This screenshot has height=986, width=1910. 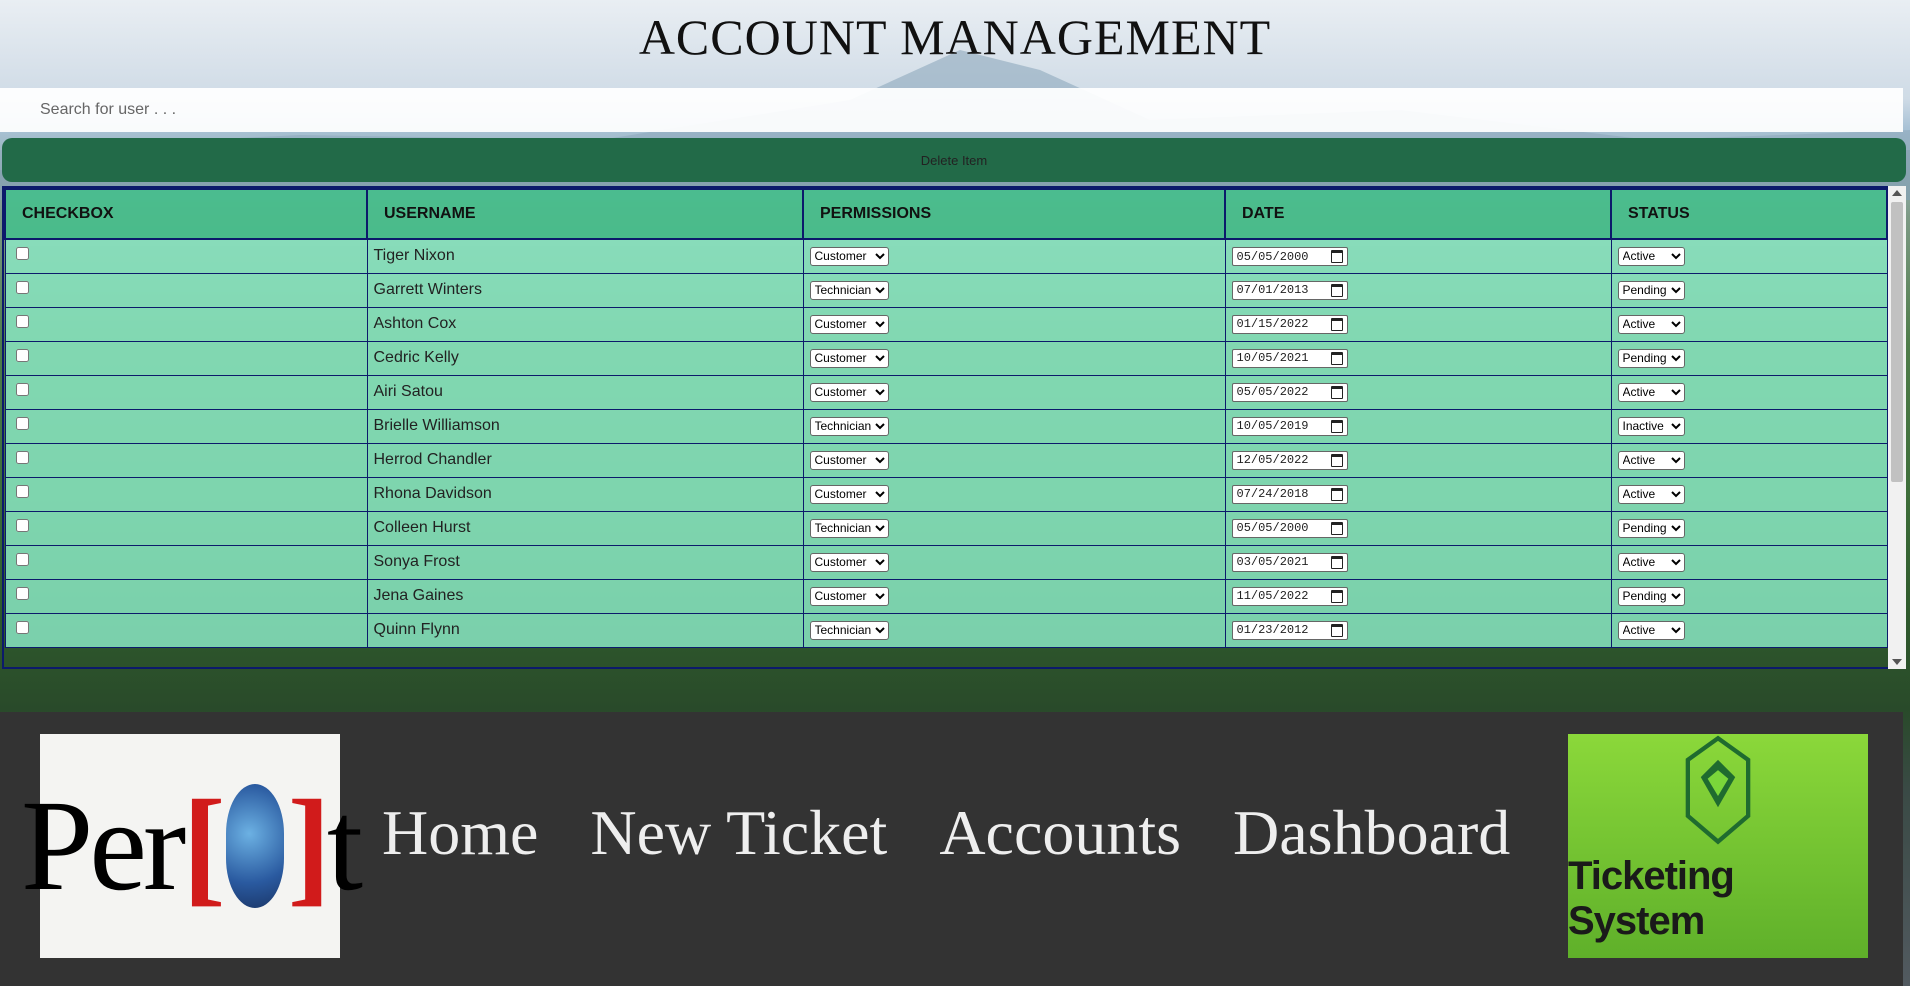 I want to click on nav-new-ticket: New Ticket, so click(x=738, y=833).